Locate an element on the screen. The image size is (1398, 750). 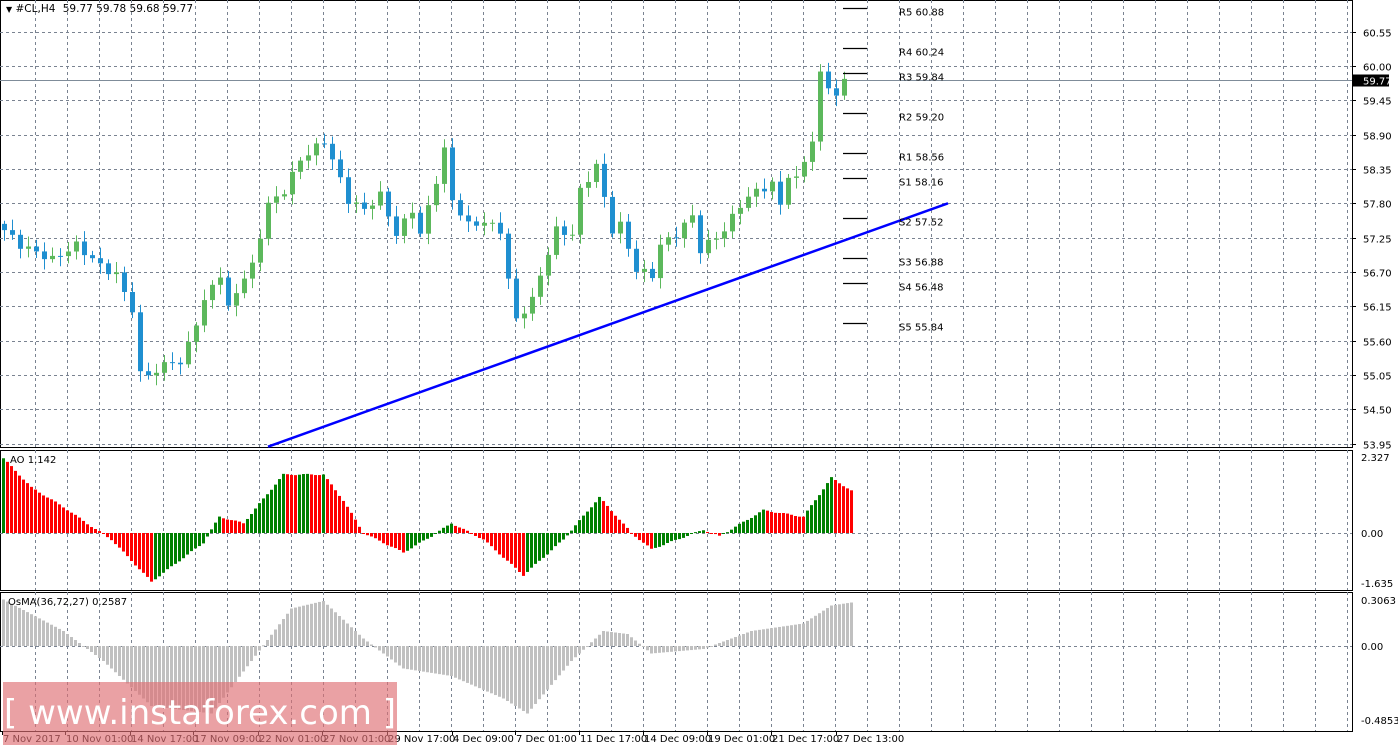
ao-tick-label: 2.327 is located at coordinates (1375, 458).